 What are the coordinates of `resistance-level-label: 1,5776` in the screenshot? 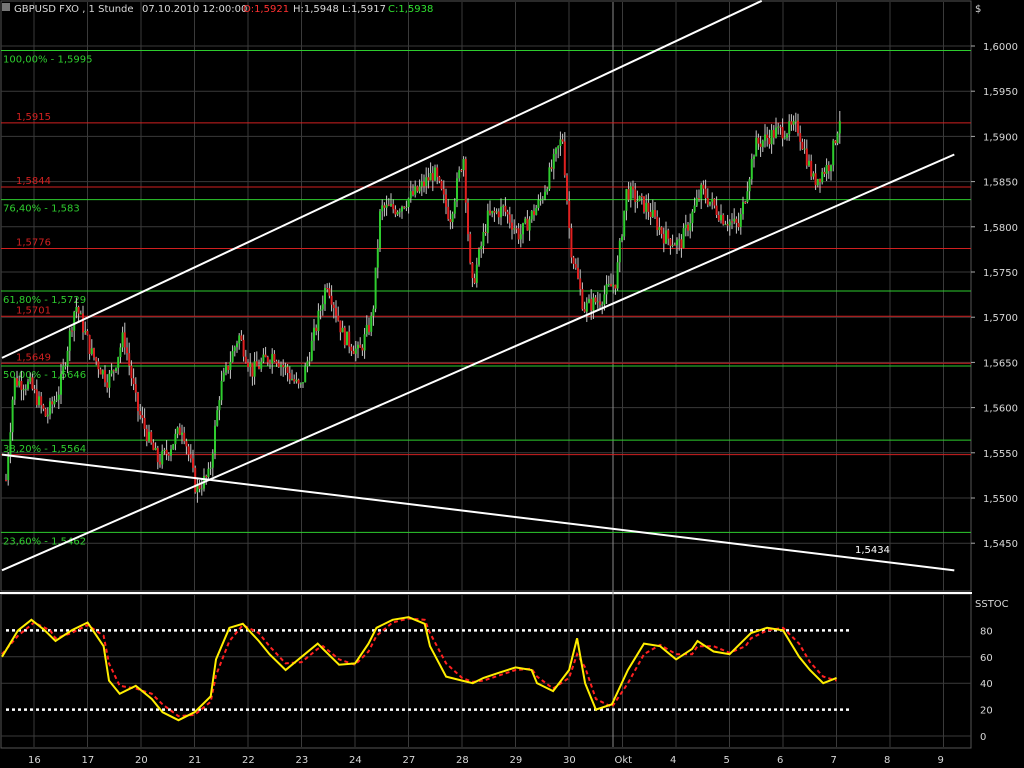 It's located at (33, 242).